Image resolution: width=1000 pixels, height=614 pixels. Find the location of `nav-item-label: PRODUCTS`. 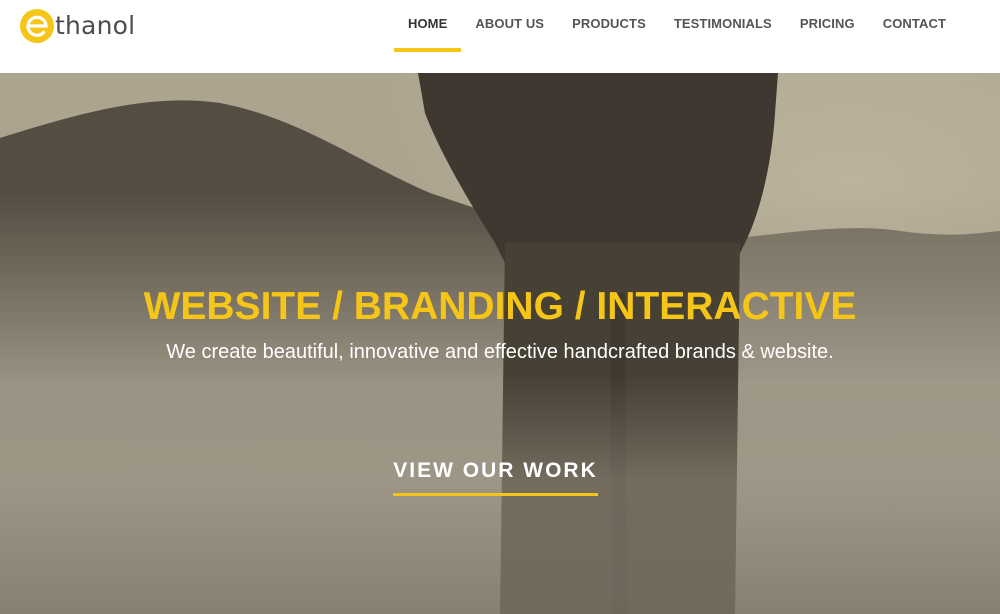

nav-item-label: PRODUCTS is located at coordinates (609, 23).